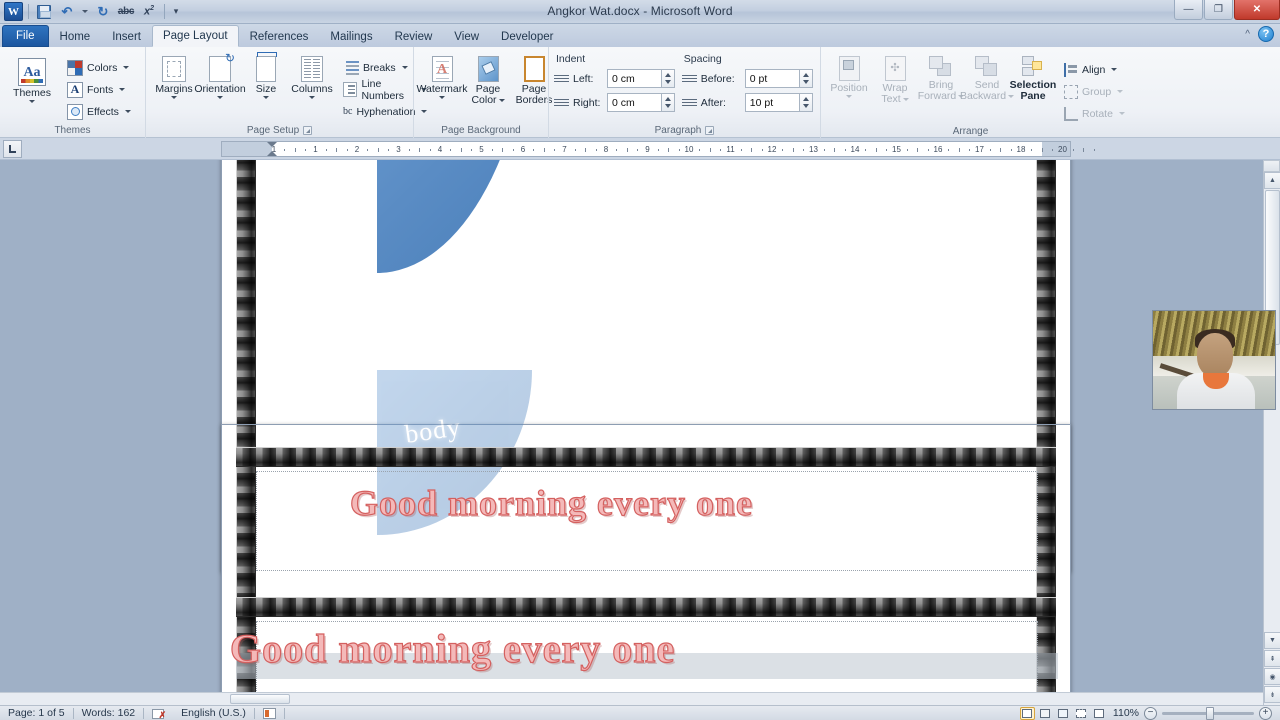 The width and height of the screenshot is (1280, 720). What do you see at coordinates (442, 77) in the screenshot?
I see `watermark-button: Watermark` at bounding box center [442, 77].